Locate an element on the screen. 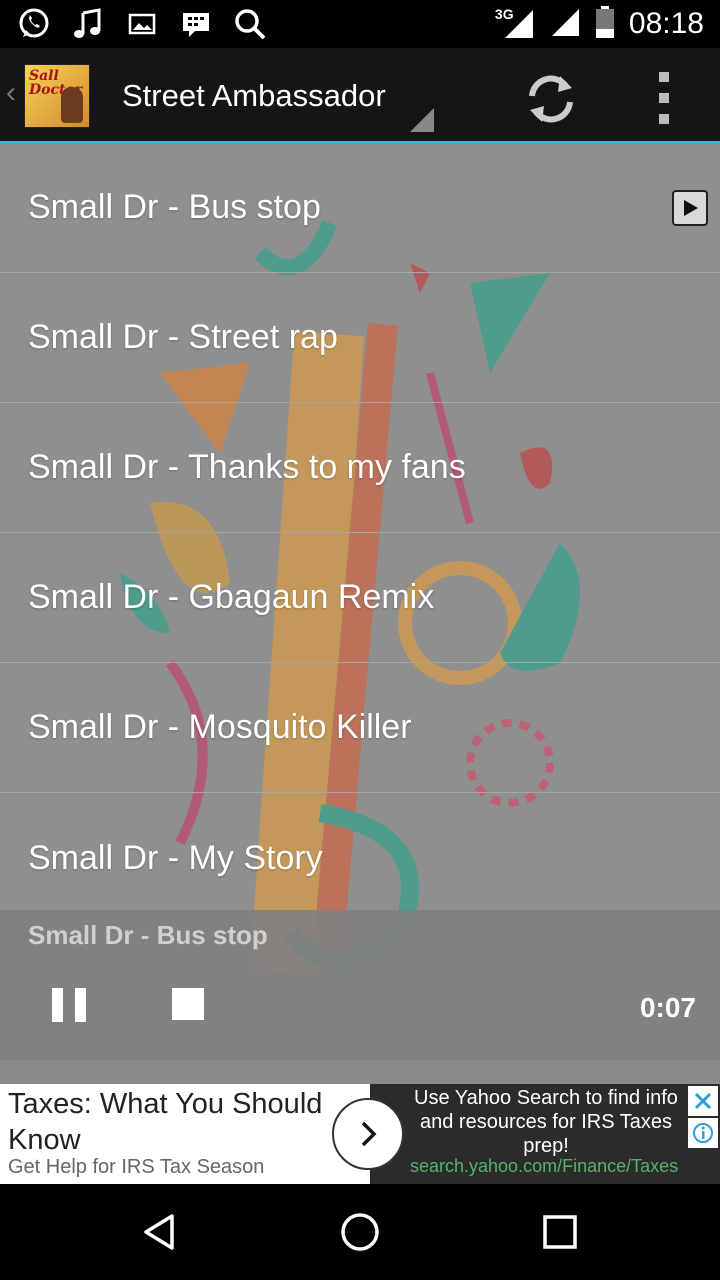 This screenshot has height=1280, width=720. refresh-button is located at coordinates (551, 99).